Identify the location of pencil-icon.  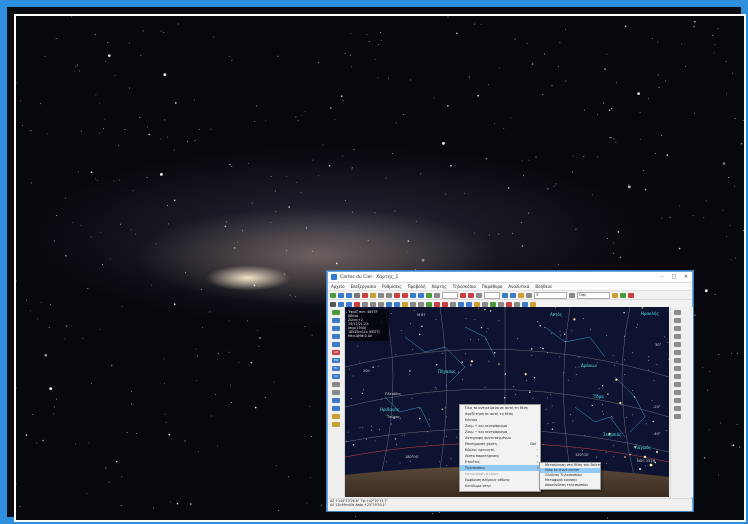
(615, 295).